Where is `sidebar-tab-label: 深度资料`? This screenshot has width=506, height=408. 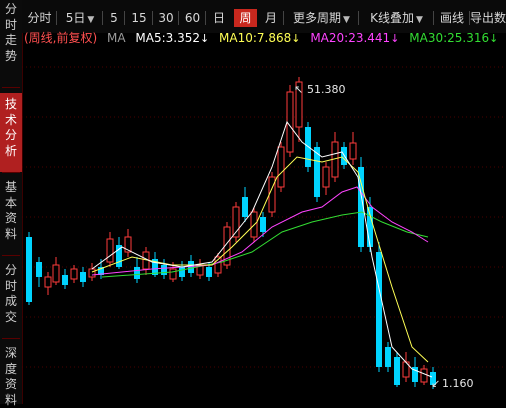
sidebar-tab-label: 深度资料 is located at coordinates (11, 376).